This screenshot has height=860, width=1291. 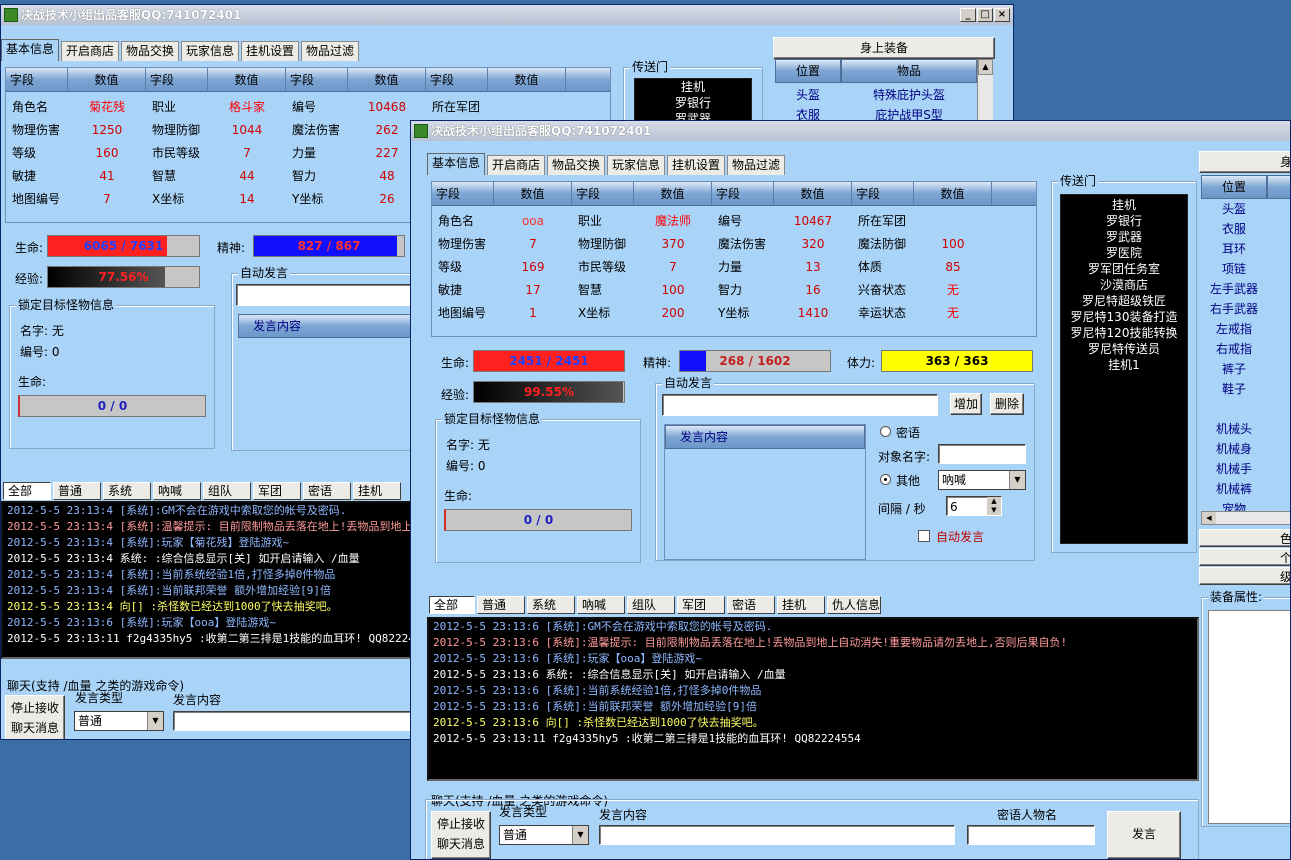 I want to click on front-stamina-label: 体力:, so click(x=861, y=363).